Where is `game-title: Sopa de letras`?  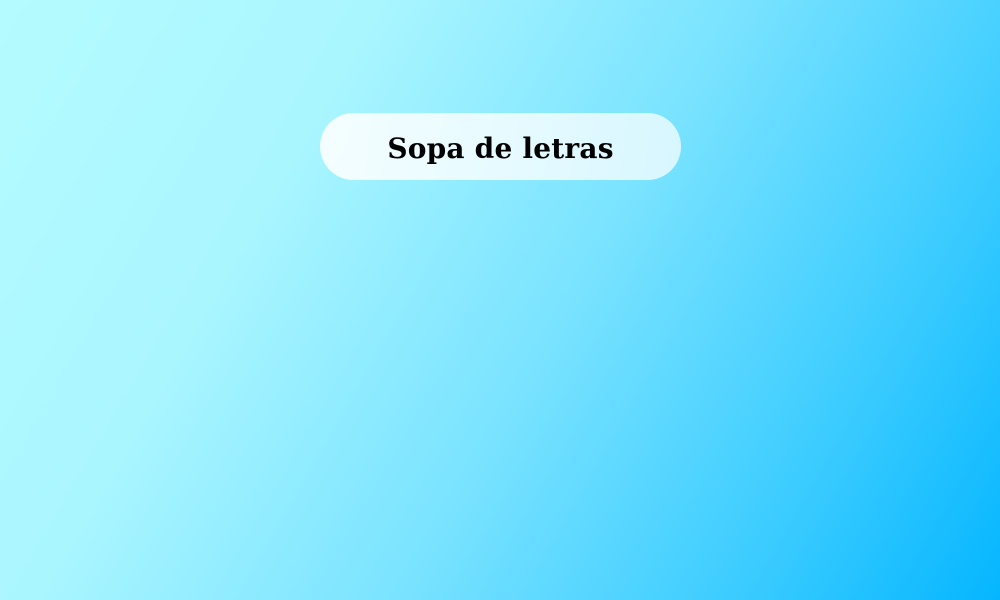 game-title: Sopa de letras is located at coordinates (500, 148).